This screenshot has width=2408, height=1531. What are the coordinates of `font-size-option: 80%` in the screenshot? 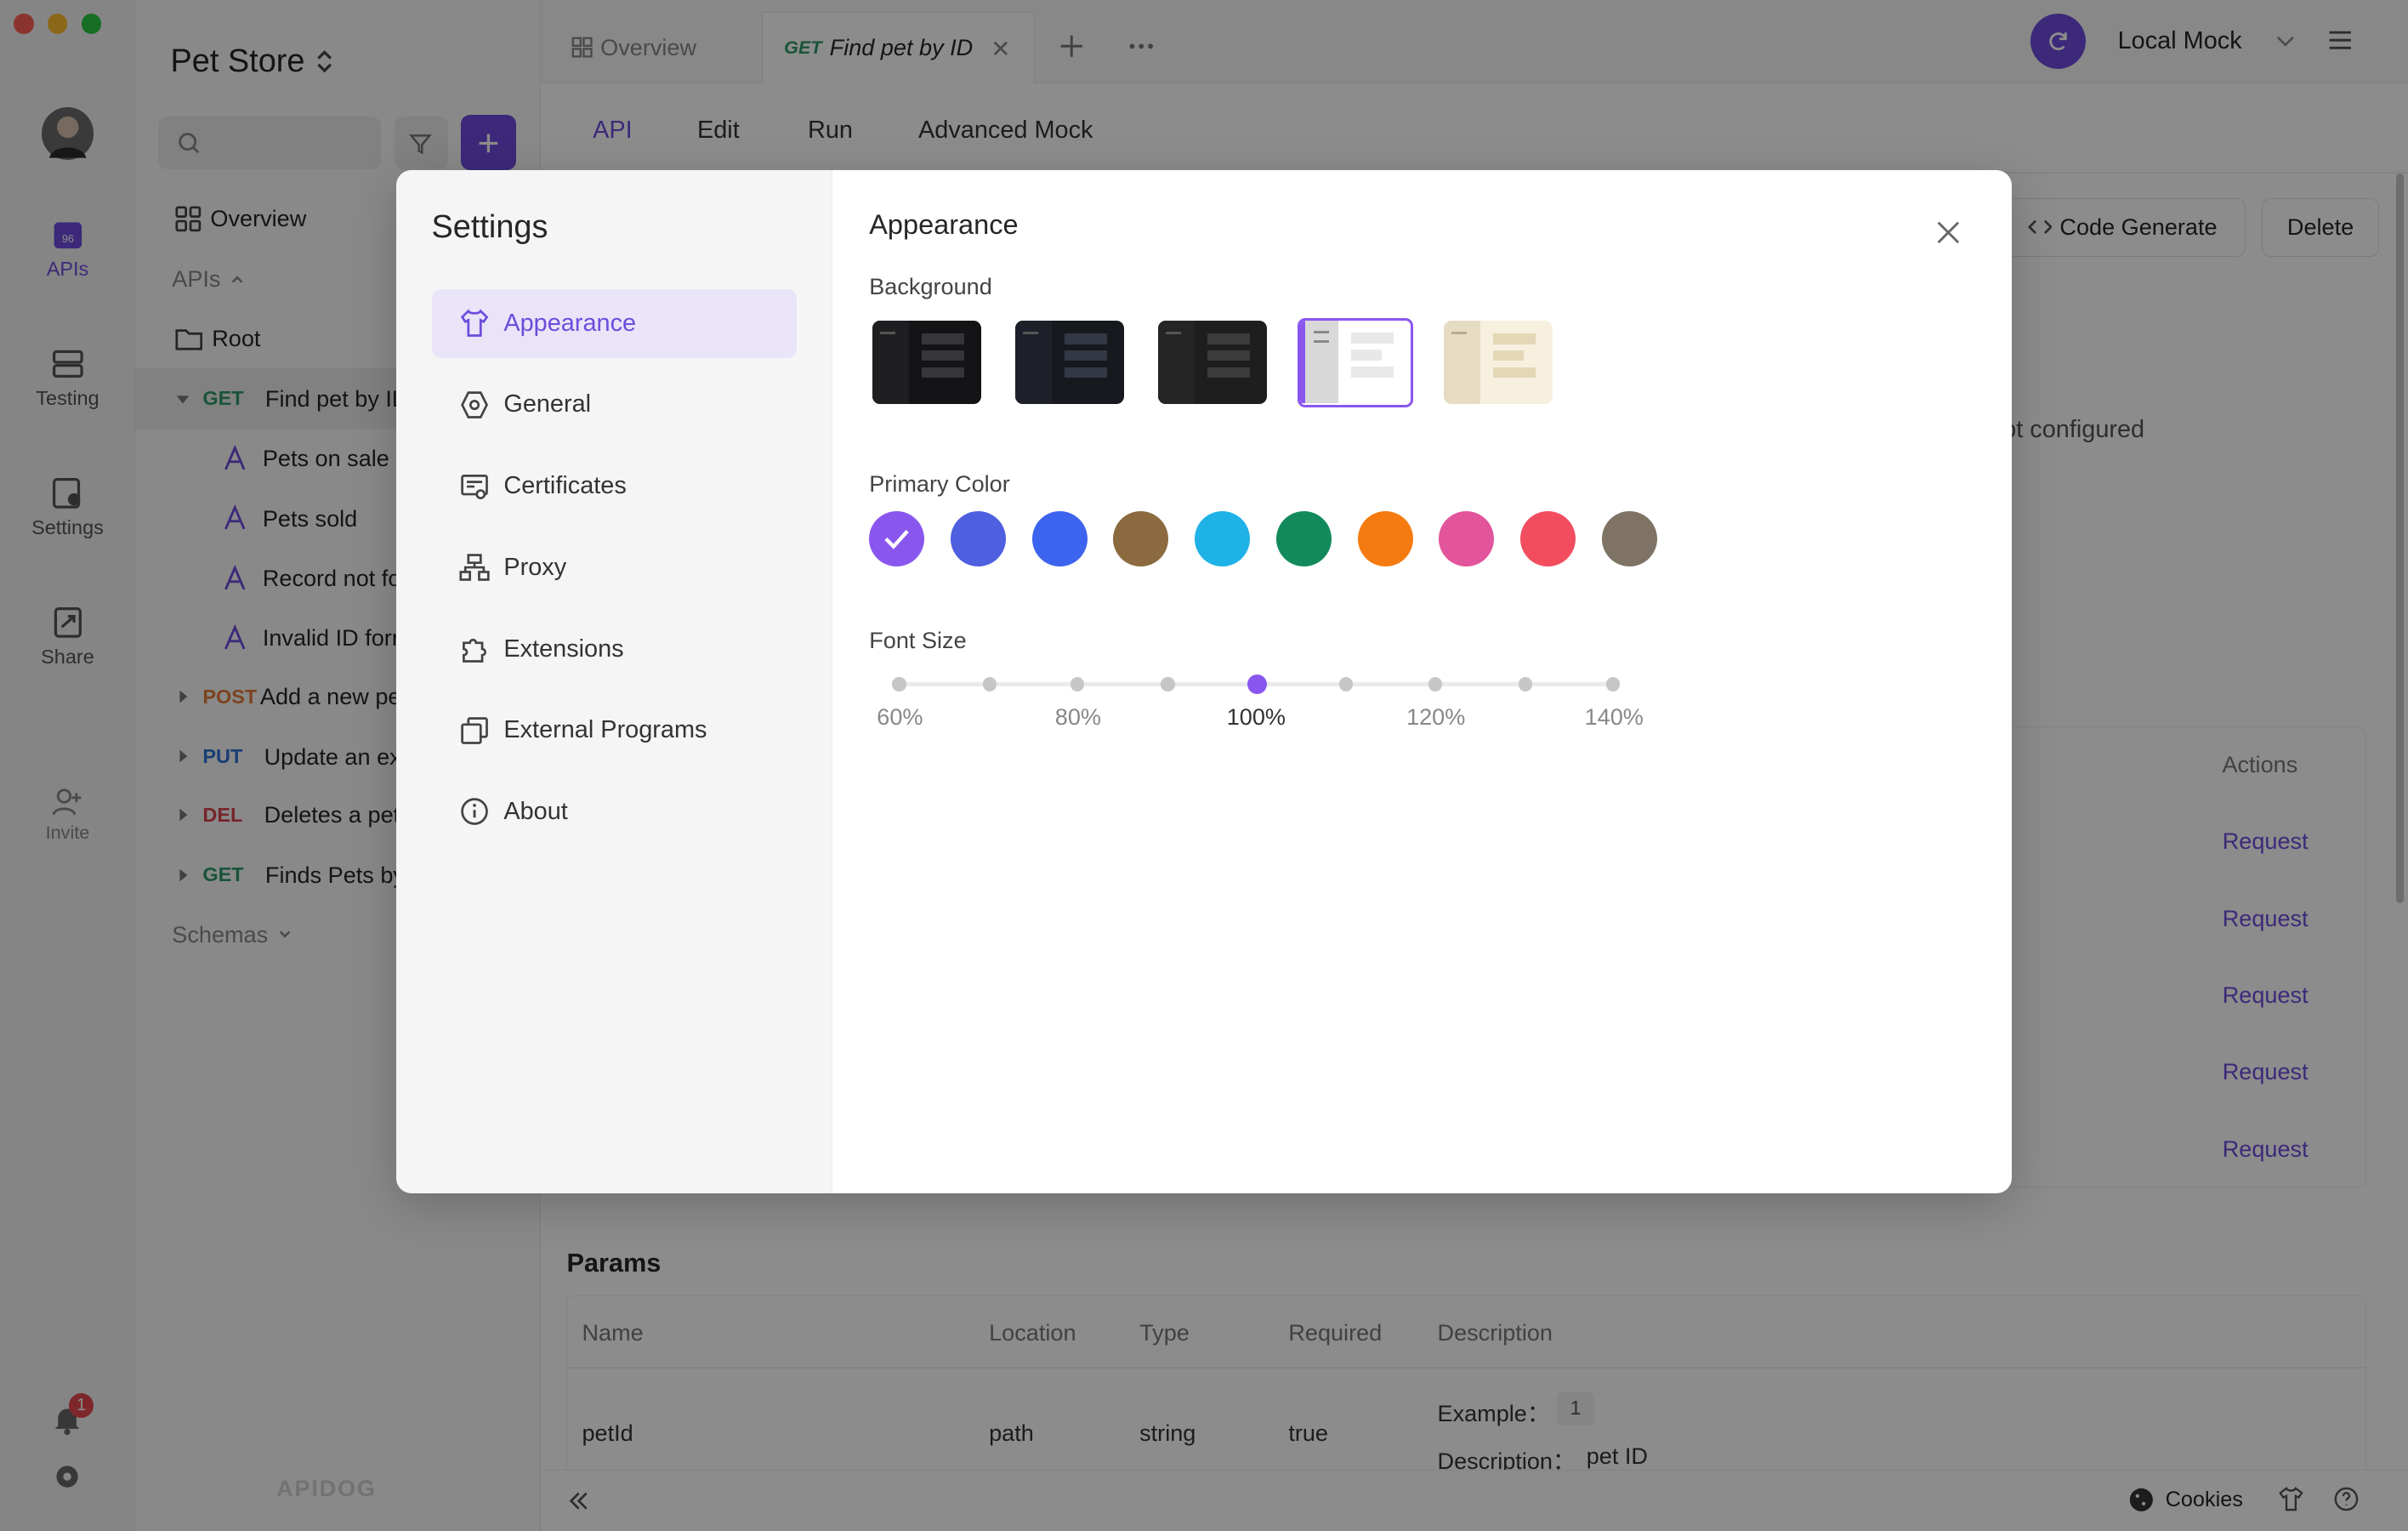 It's located at (1078, 717).